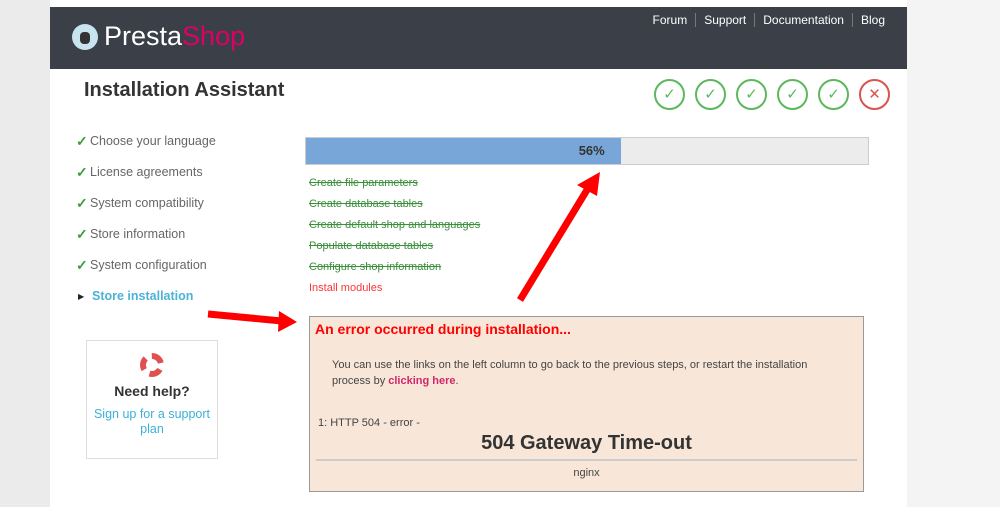 Image resolution: width=1000 pixels, height=507 pixels. Describe the element at coordinates (369, 423) in the screenshot. I see `error-code: 1: HTTP 504 - error -` at that location.